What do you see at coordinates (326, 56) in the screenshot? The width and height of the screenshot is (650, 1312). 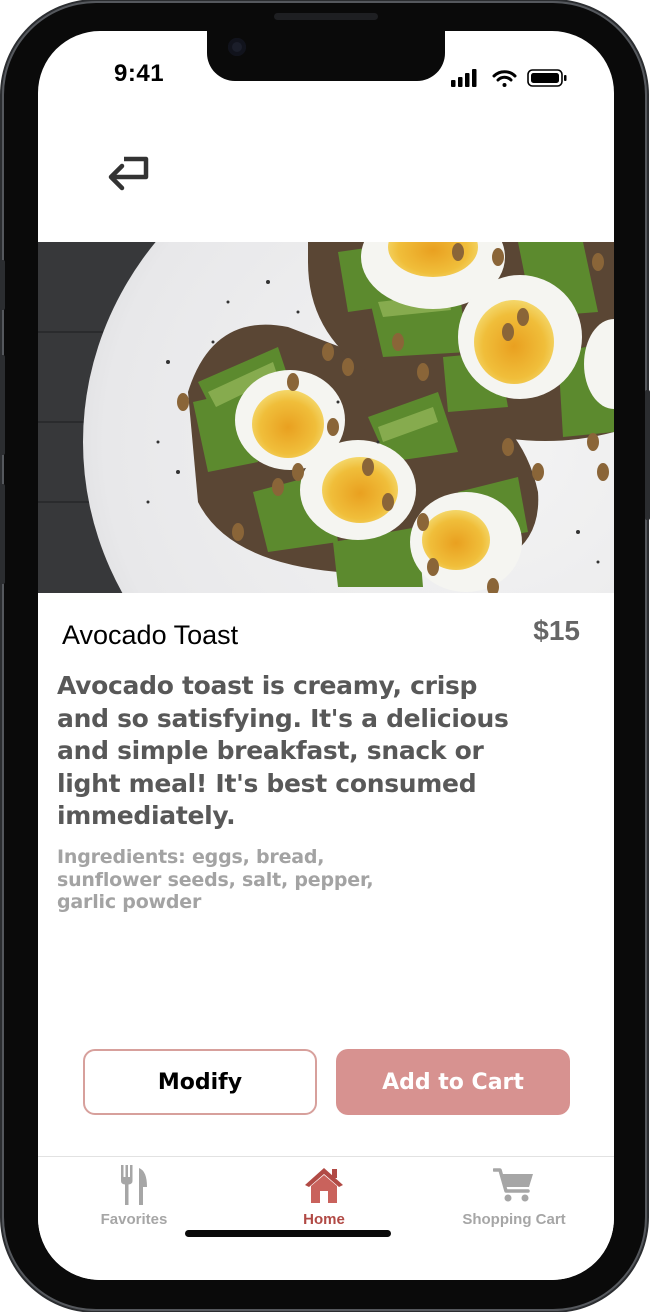 I see `notch` at bounding box center [326, 56].